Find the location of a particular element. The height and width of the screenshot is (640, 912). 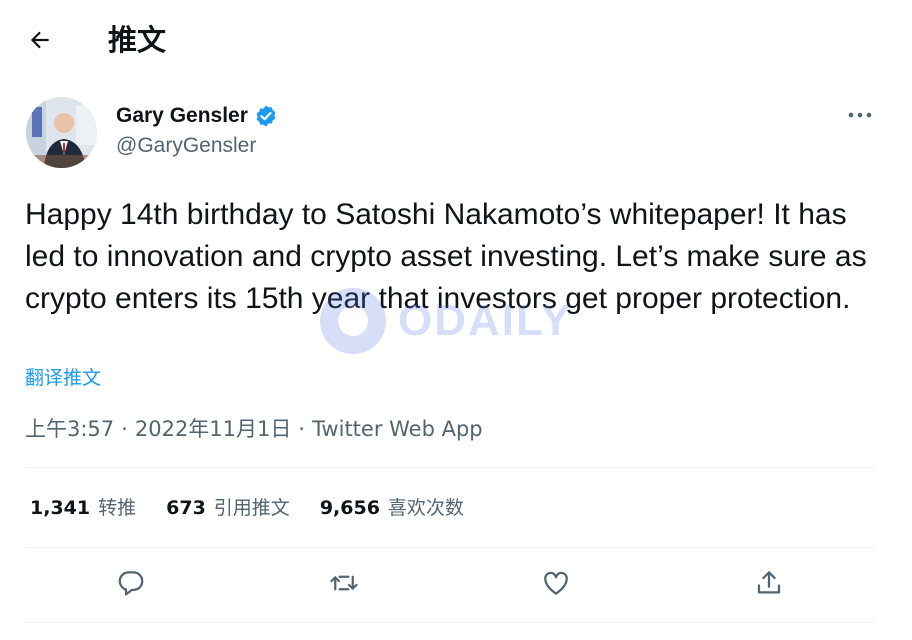

more-horizontal-icon is located at coordinates (860, 115).